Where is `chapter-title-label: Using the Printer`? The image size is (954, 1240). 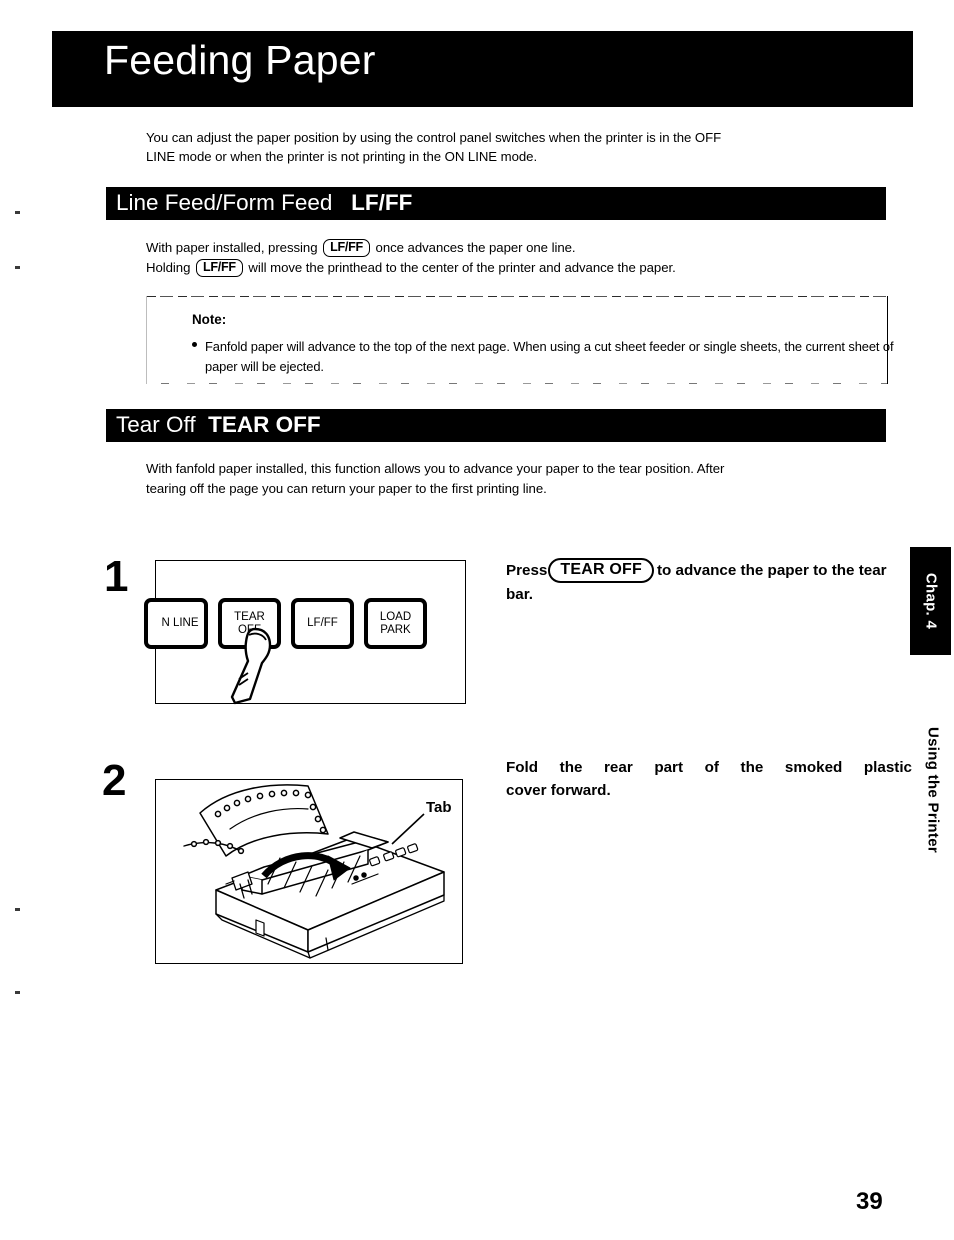 chapter-title-label: Using the Printer is located at coordinates (933, 790).